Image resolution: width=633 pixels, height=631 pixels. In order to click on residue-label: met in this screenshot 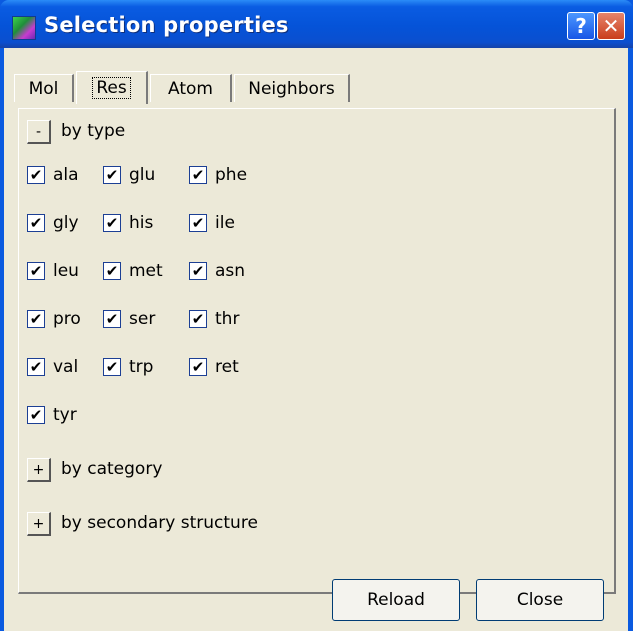, I will do `click(146, 271)`.